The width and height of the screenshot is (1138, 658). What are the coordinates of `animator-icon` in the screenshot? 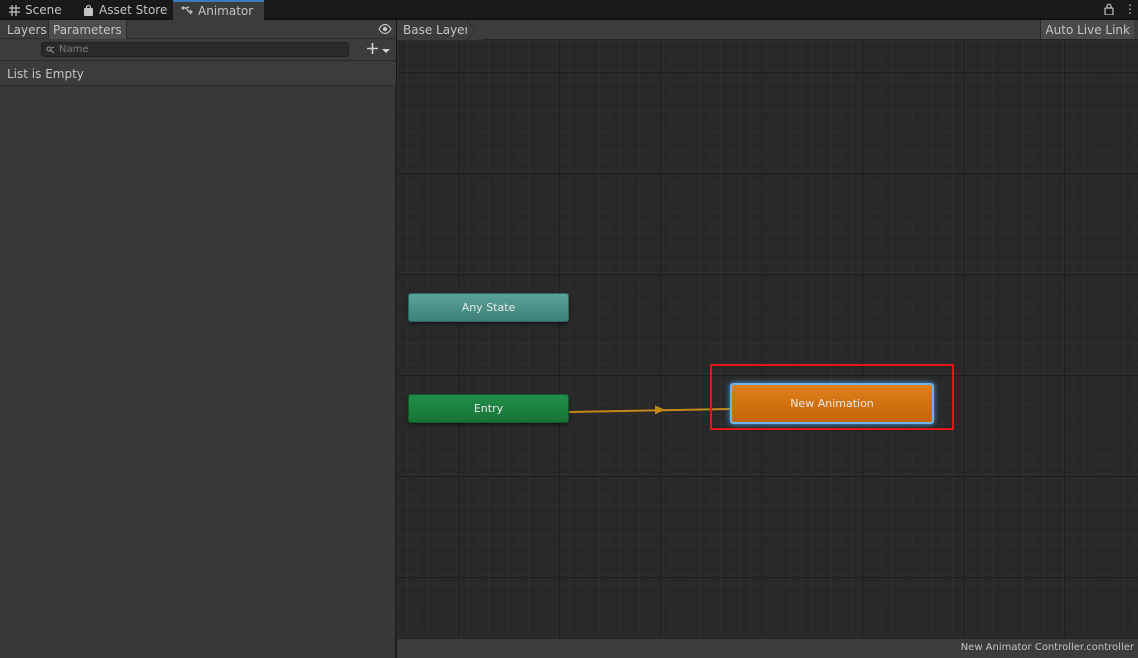 It's located at (187, 11).